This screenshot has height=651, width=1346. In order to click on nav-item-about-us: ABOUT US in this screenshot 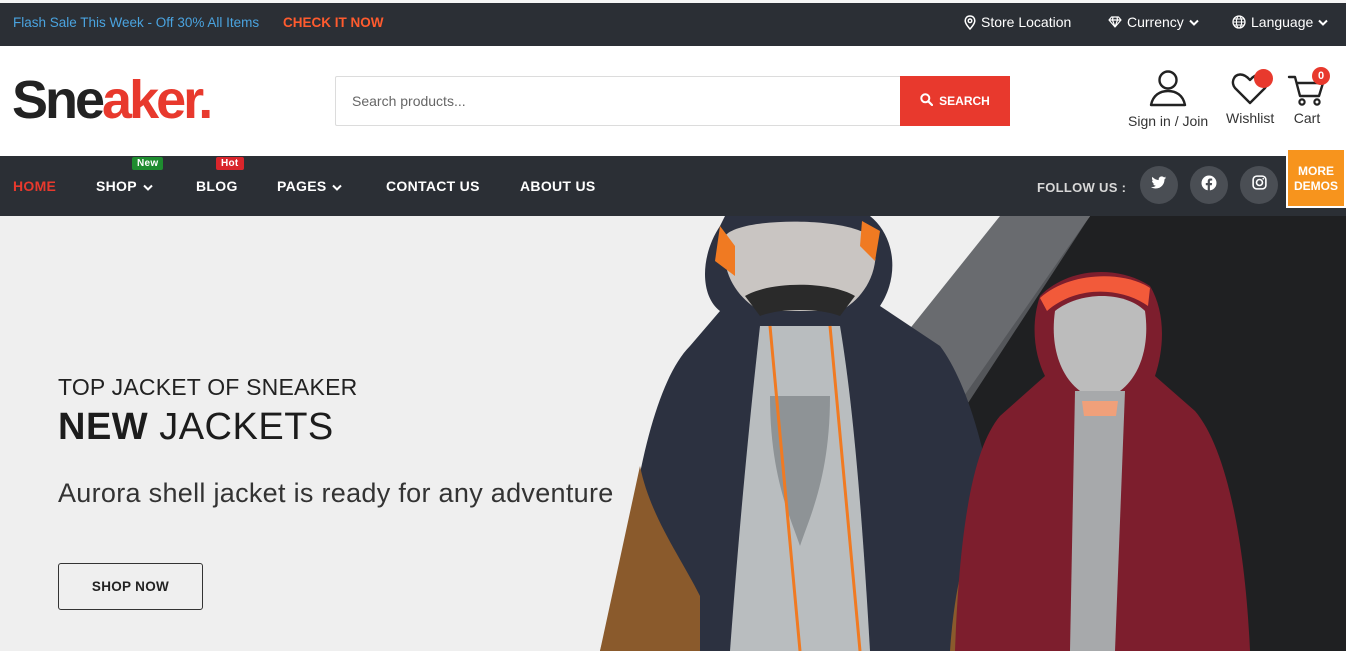, I will do `click(558, 186)`.